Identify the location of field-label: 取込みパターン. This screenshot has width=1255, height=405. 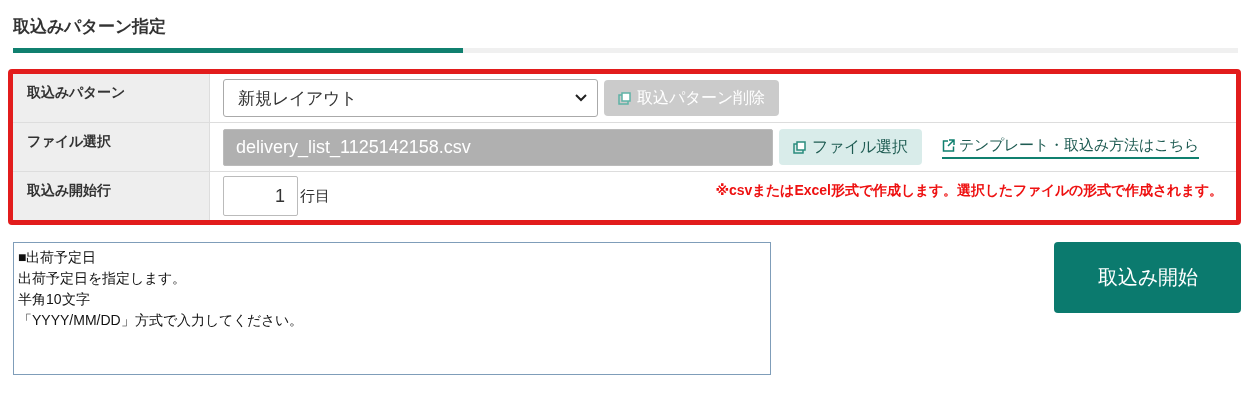
(111, 98).